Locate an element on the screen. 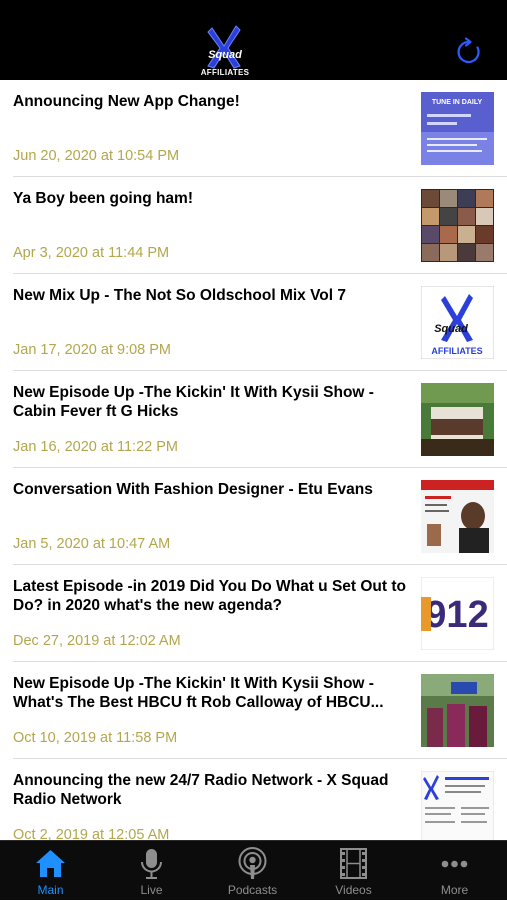 The image size is (507, 901). thumb-caption: 912 is located at coordinates (456, 615).